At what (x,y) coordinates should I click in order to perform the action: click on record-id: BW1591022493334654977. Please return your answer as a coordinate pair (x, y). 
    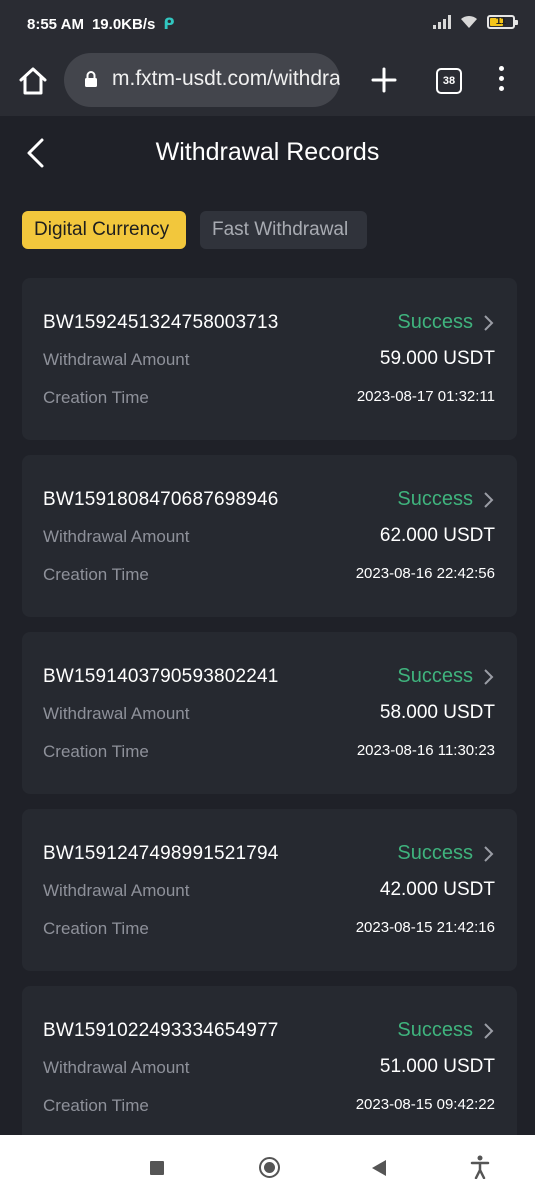
    Looking at the image, I should click on (161, 1030).